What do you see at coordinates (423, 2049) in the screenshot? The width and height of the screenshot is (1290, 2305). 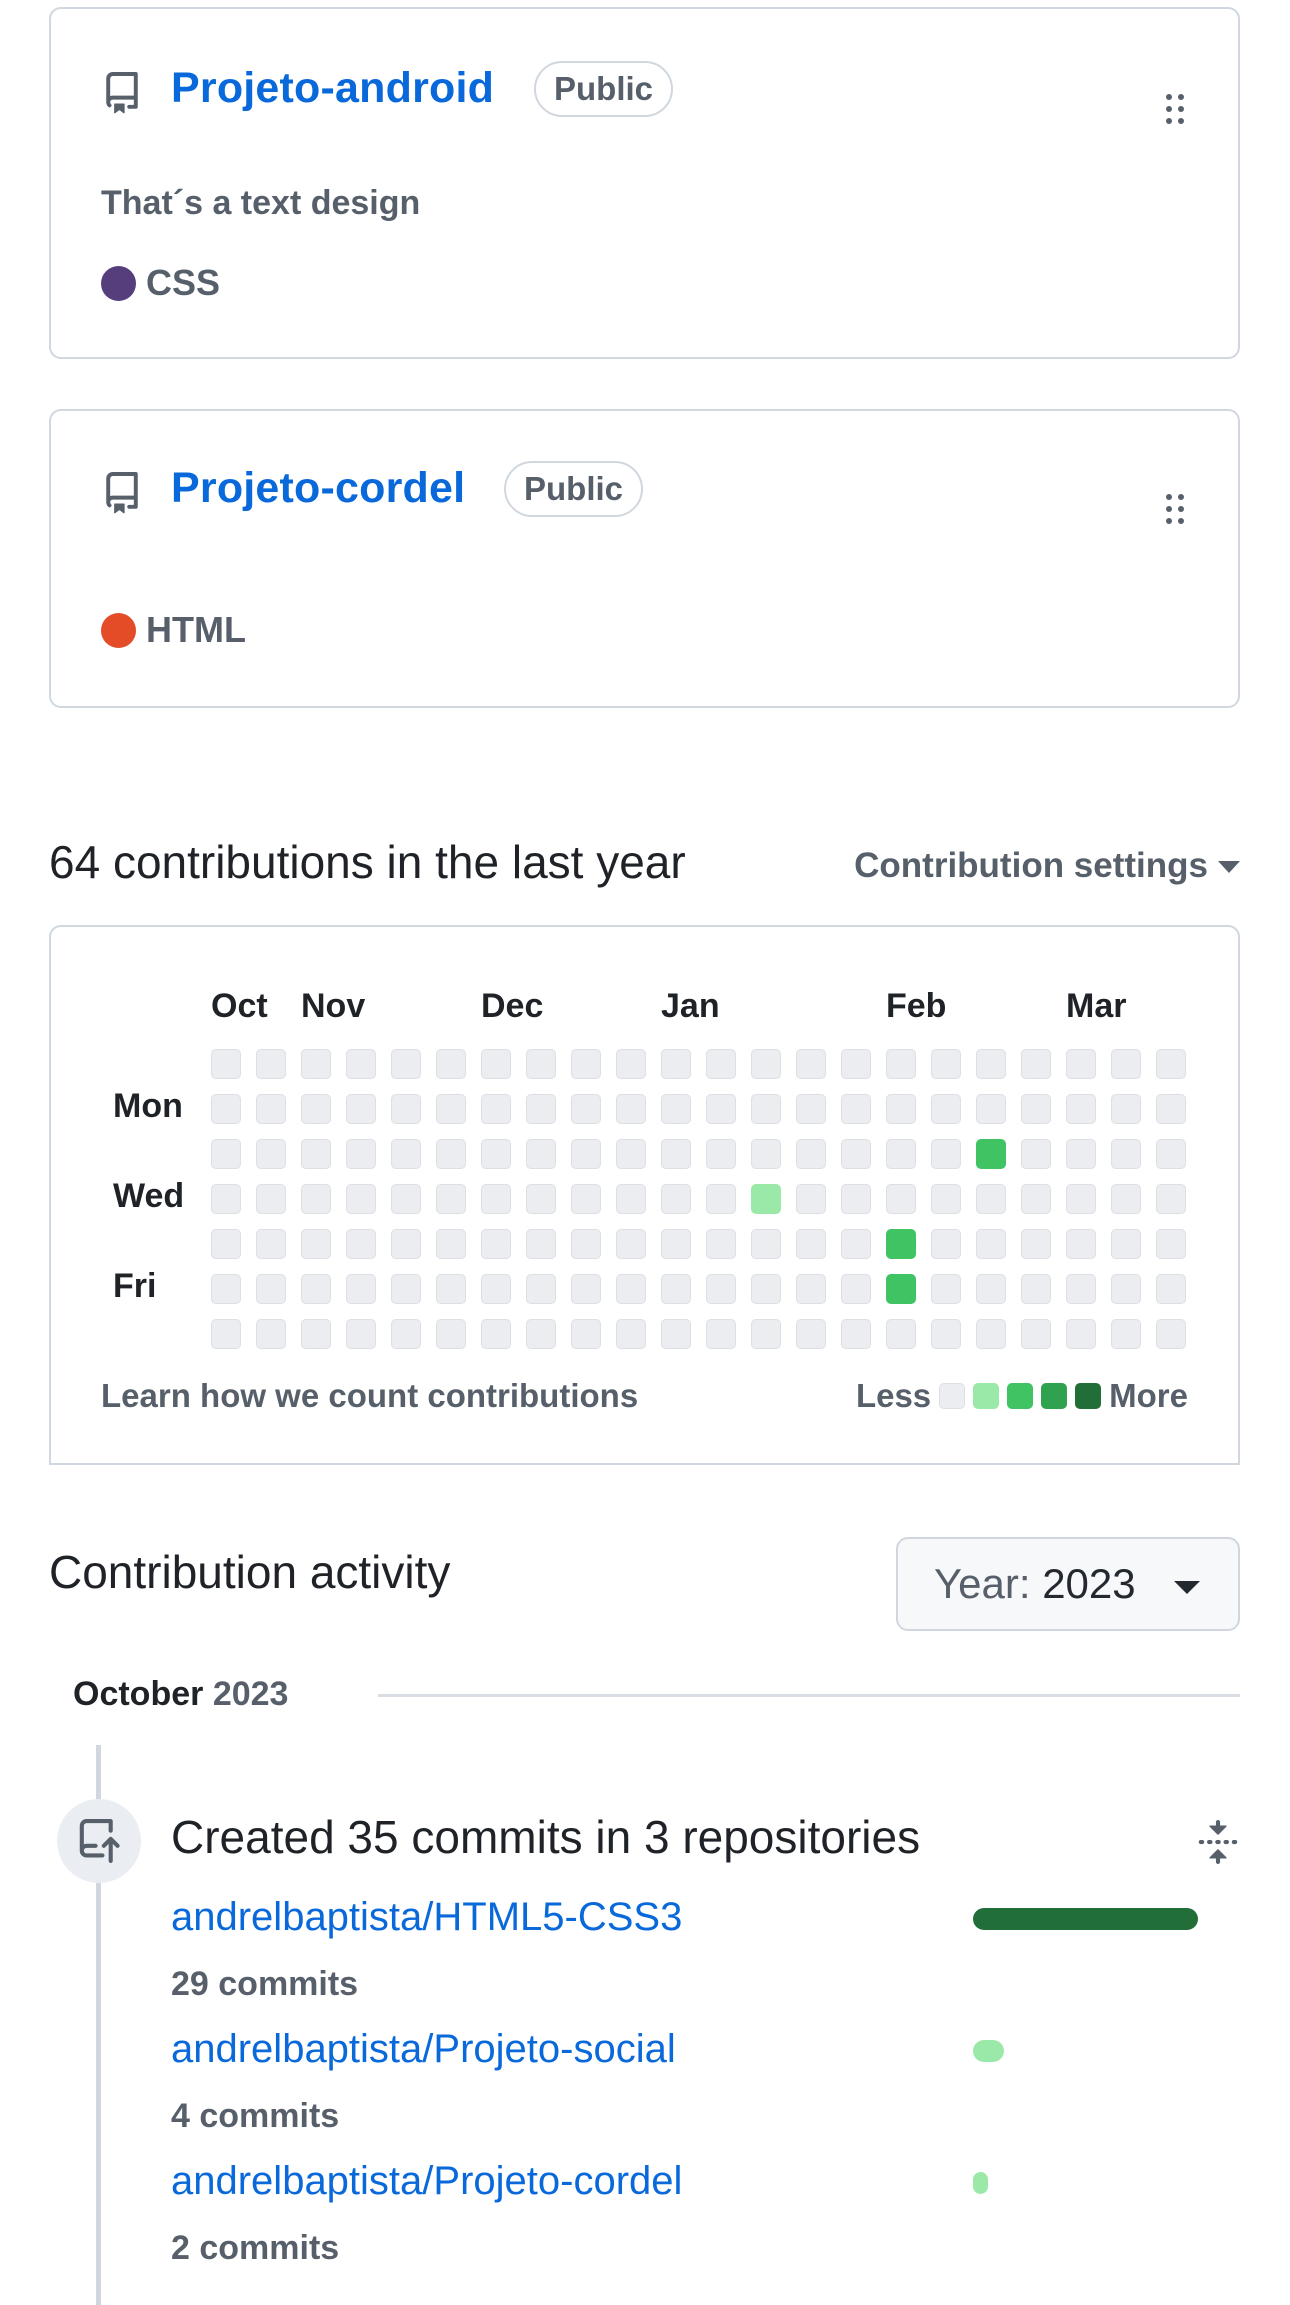 I see `activity-repo-link: andrelbaptista/Projeto-social` at bounding box center [423, 2049].